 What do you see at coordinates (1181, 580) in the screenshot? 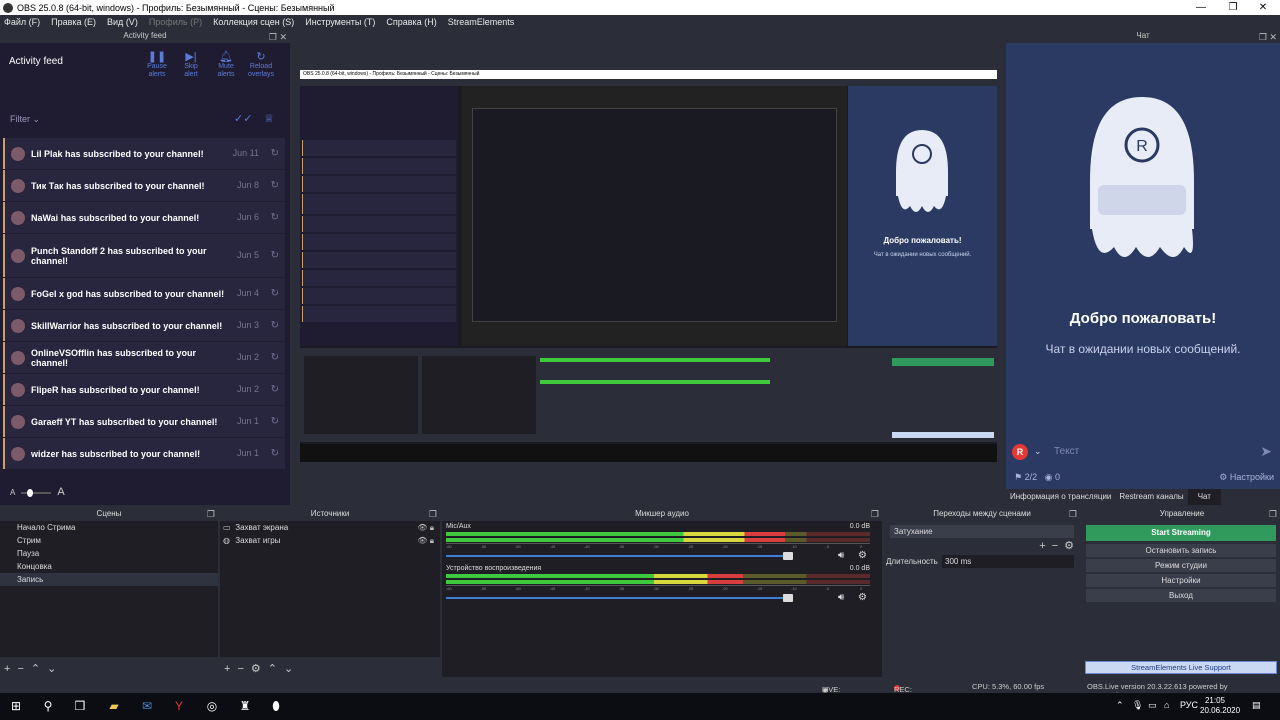
I see `settings-button: Настройки` at bounding box center [1181, 580].